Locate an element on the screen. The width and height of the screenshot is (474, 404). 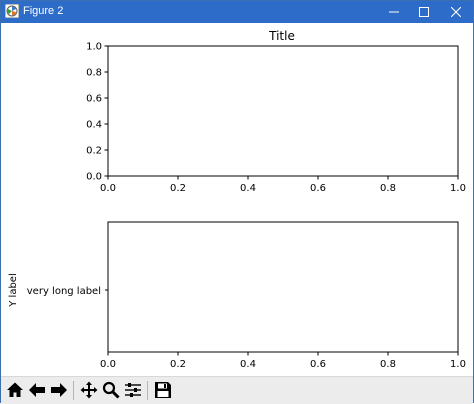
bottom-axes-xtick-label: 0.4 is located at coordinates (248, 364).